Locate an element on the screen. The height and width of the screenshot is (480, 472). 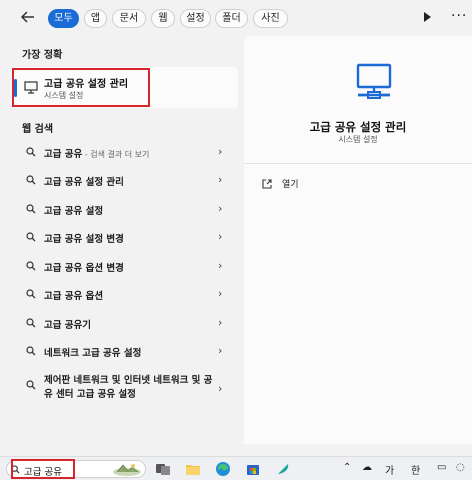
web-result: 고급 공유 설정 관리 › is located at coordinates (124, 180).